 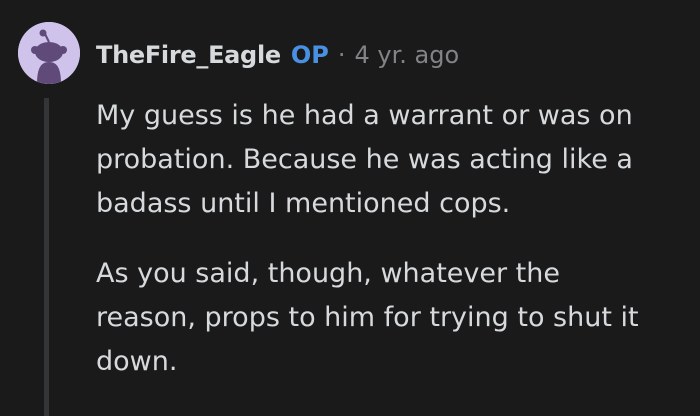 What do you see at coordinates (188, 55) in the screenshot?
I see `author-username: TheFire_Eagle` at bounding box center [188, 55].